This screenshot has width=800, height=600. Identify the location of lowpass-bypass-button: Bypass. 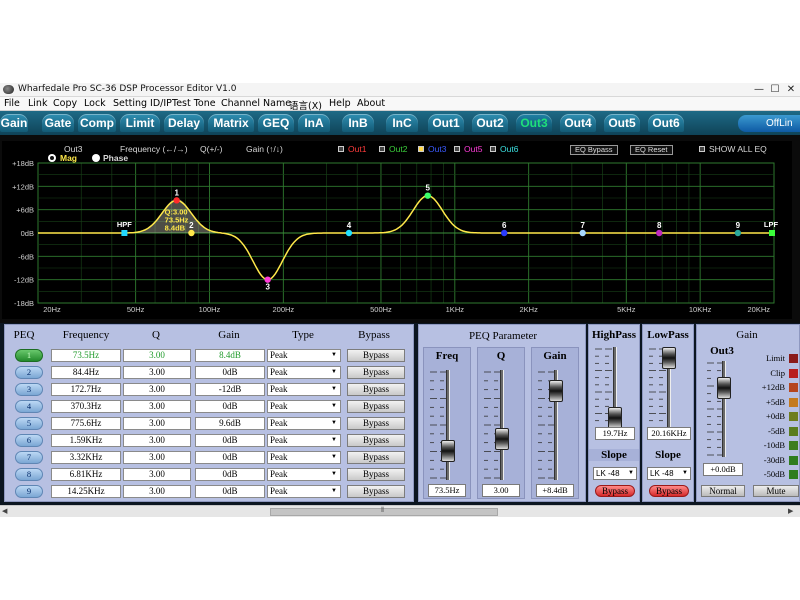
(669, 491).